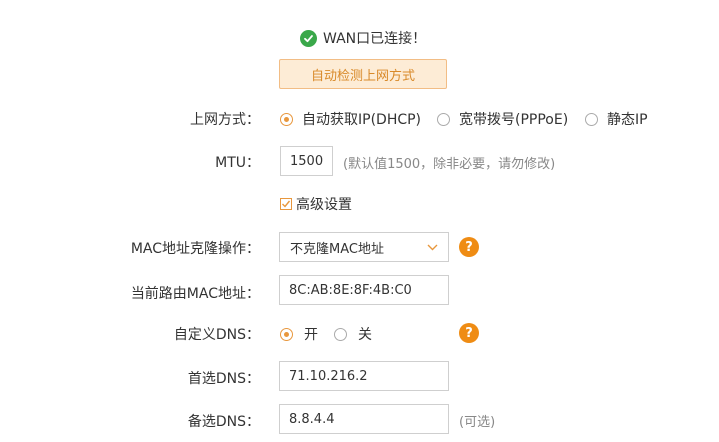 The height and width of the screenshot is (442, 719). Describe the element at coordinates (353, 334) in the screenshot. I see `custom-dns-off: 关` at that location.